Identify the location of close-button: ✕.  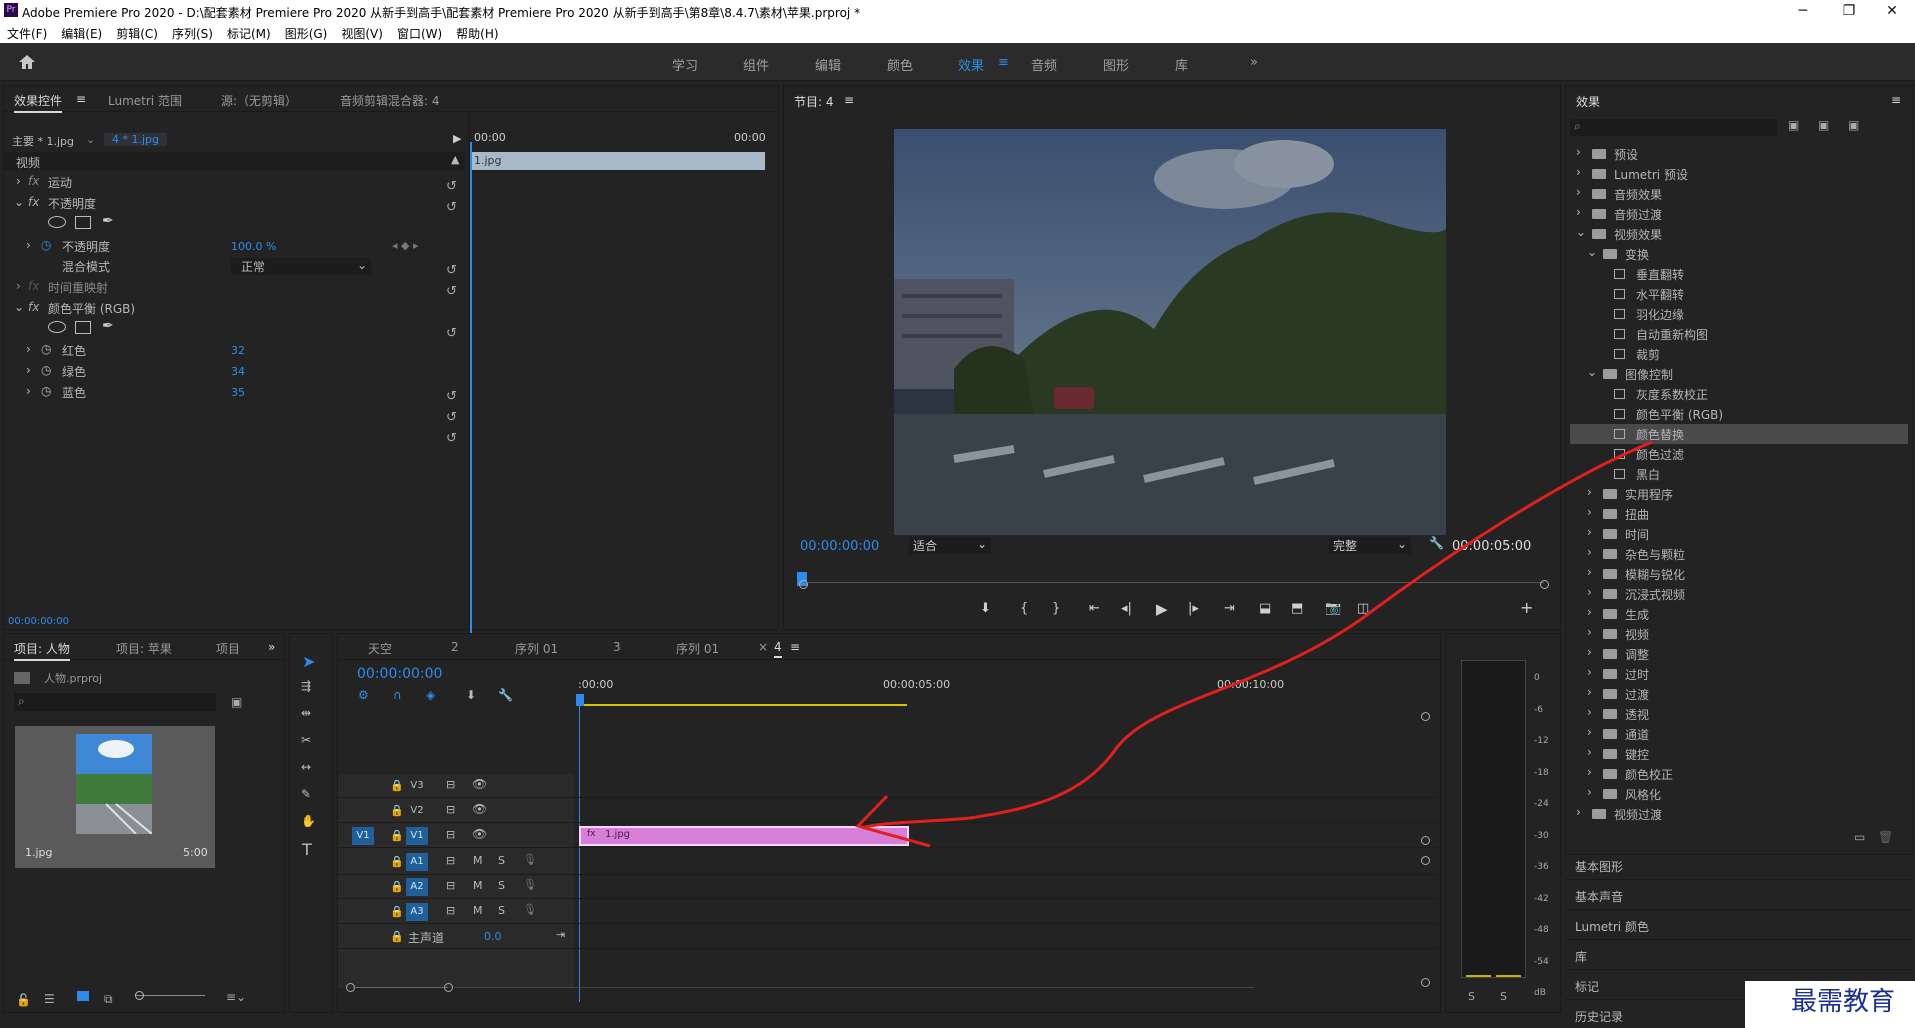
(1892, 11).